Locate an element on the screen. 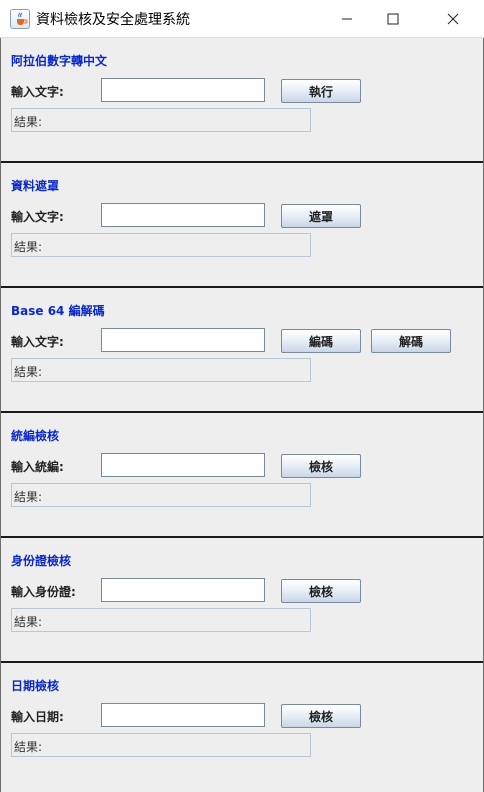  id-card-input is located at coordinates (183, 590).